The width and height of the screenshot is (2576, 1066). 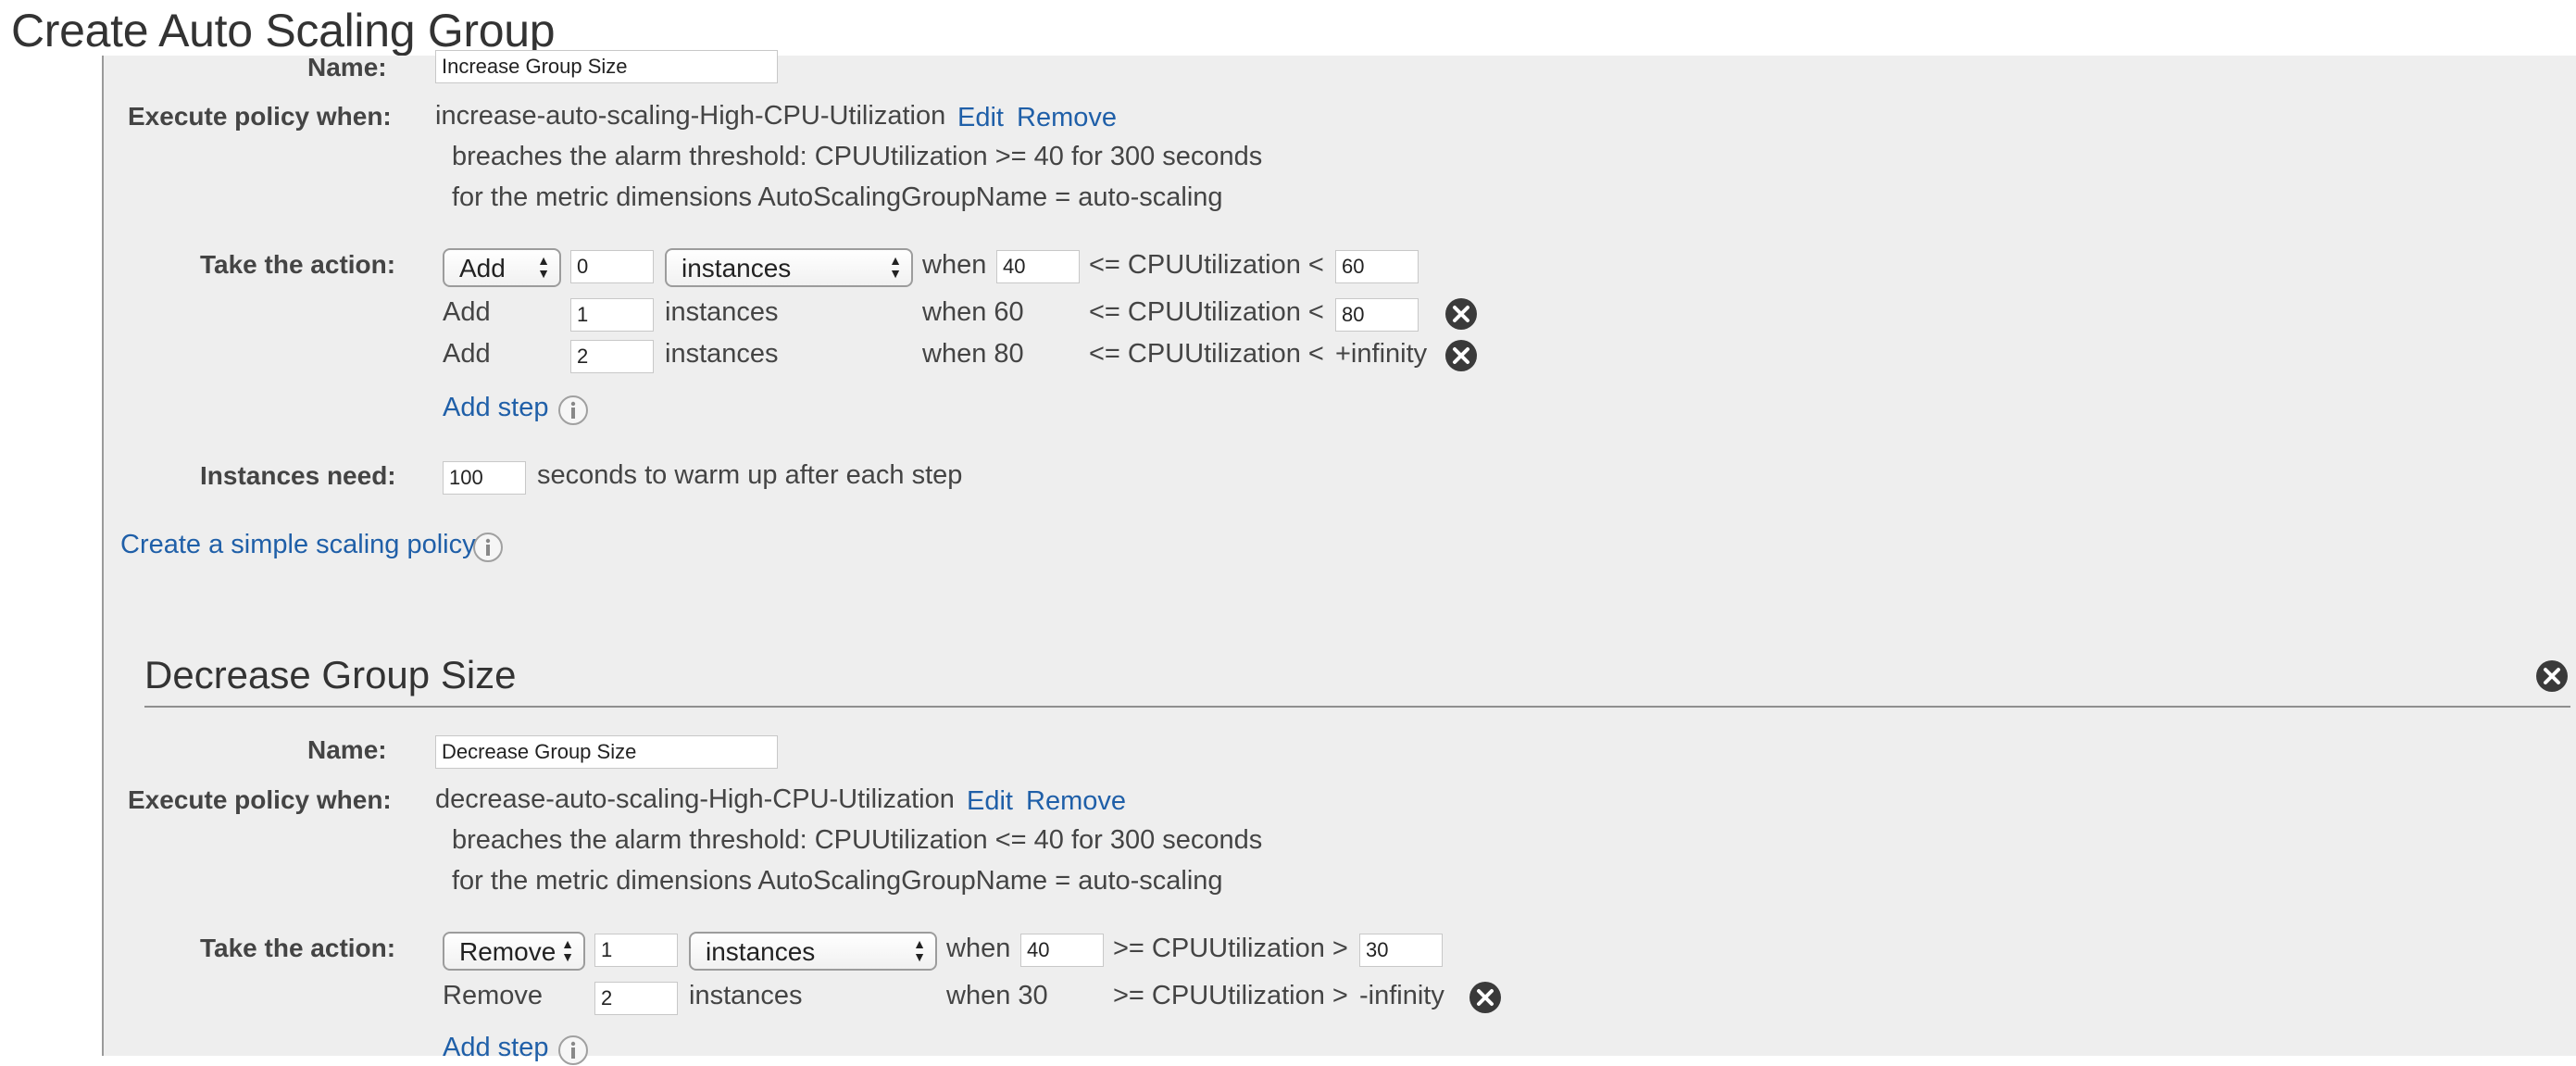 I want to click on increase-step2-when: when 60, so click(x=973, y=312).